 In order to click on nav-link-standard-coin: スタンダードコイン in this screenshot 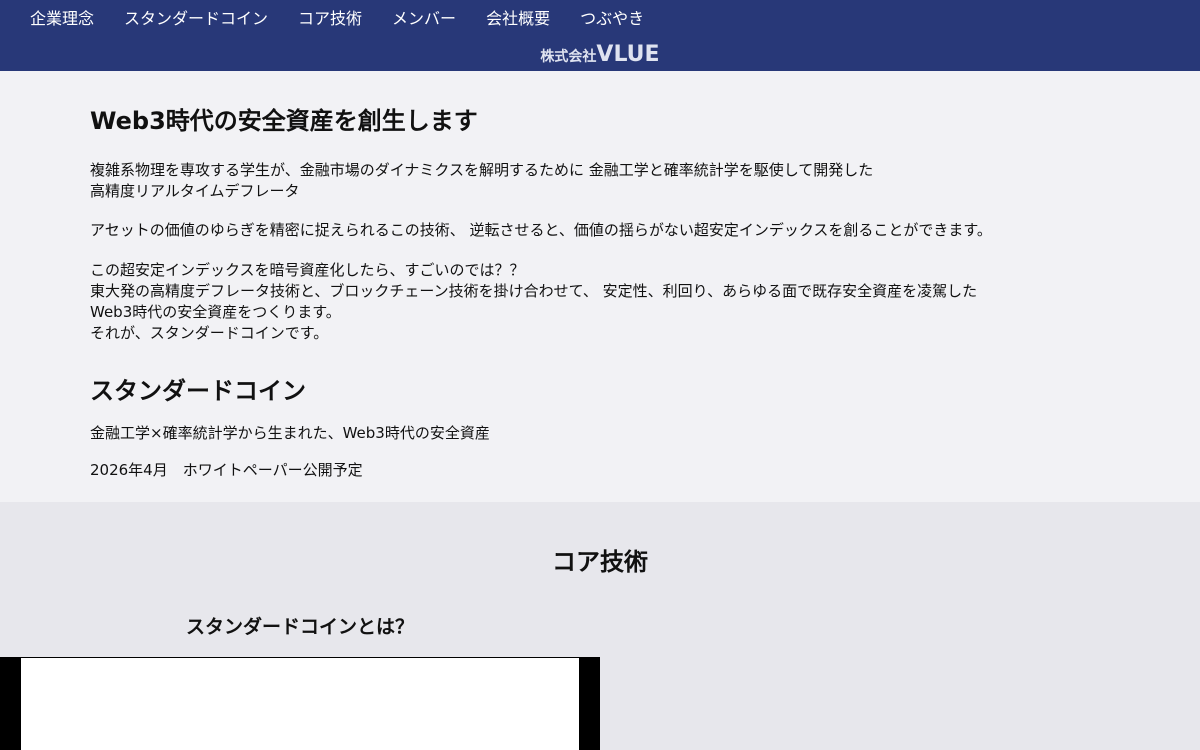, I will do `click(196, 19)`.